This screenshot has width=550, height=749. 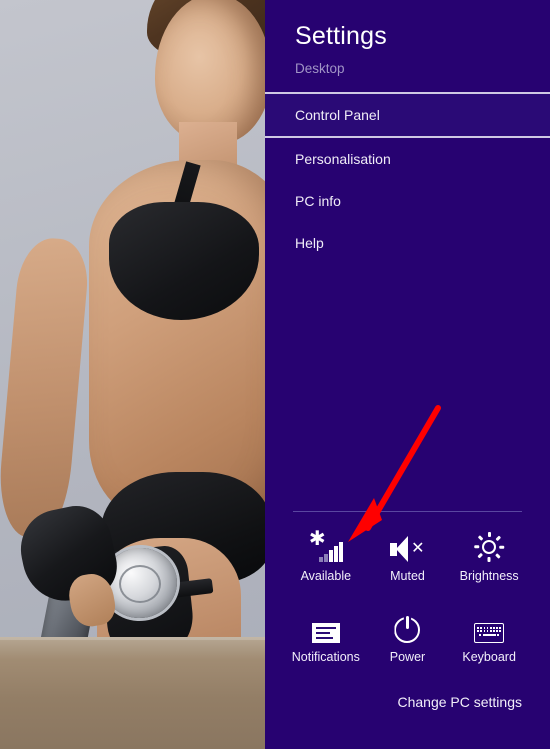 I want to click on power-stem, so click(x=407, y=622).